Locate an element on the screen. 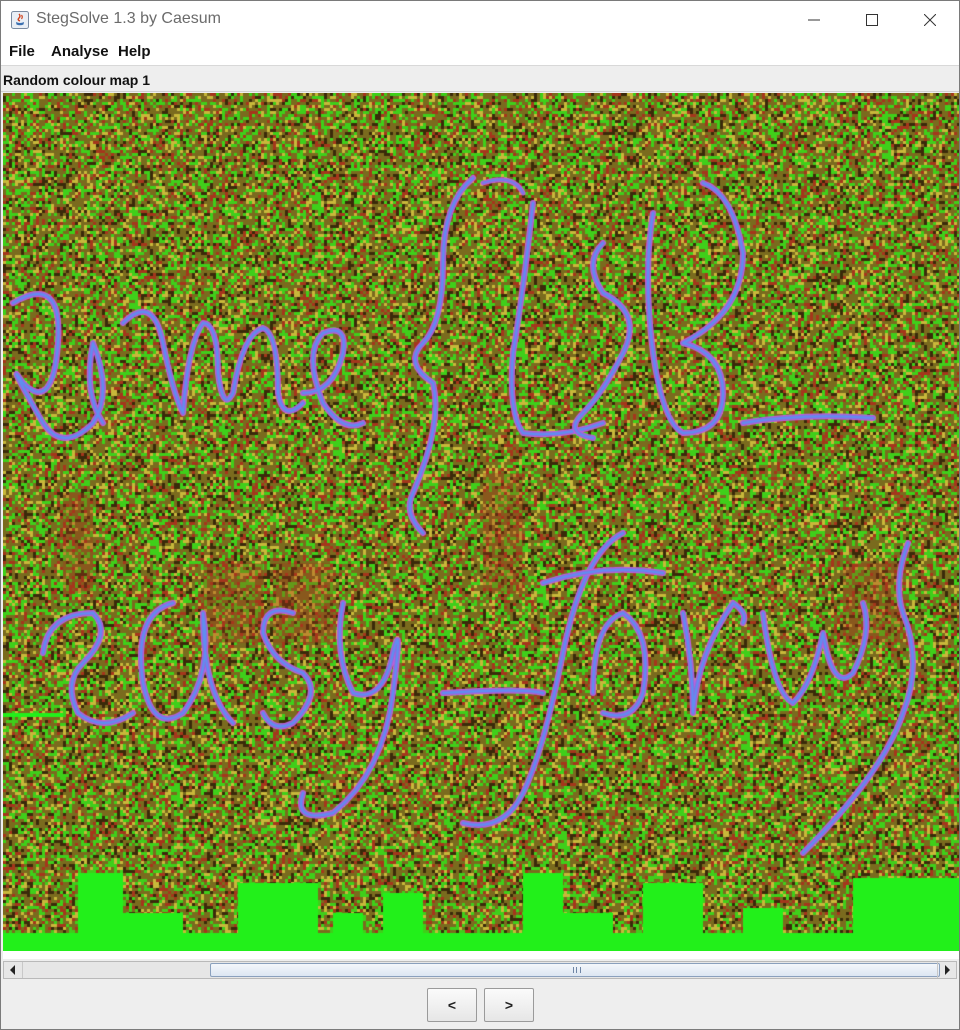  minimize-icon is located at coordinates (814, 20).